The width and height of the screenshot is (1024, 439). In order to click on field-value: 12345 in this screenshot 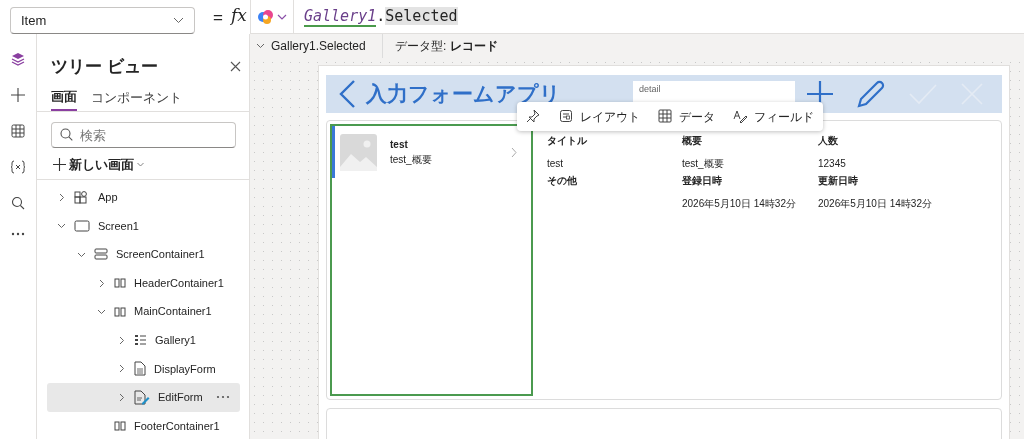, I will do `click(832, 163)`.